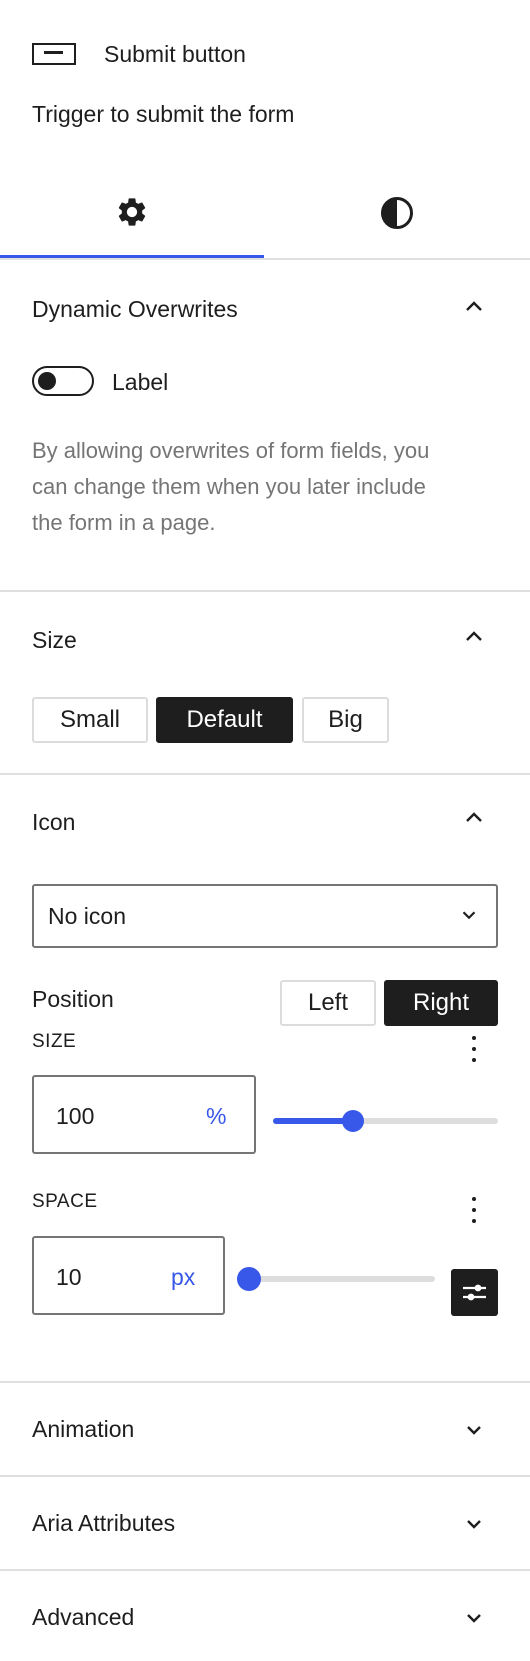 This screenshot has width=530, height=1661. Describe the element at coordinates (328, 1003) in the screenshot. I see `position-option-left: Left` at that location.